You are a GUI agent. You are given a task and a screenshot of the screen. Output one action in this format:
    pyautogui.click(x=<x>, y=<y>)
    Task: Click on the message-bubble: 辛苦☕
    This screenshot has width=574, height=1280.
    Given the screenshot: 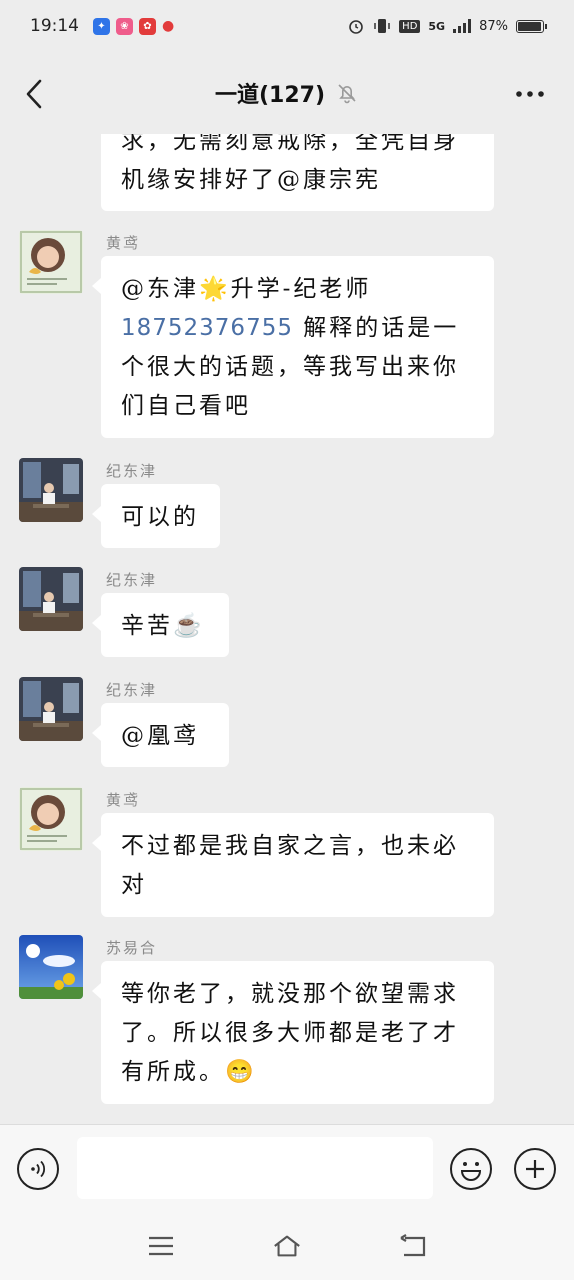 What is the action you would take?
    pyautogui.click(x=160, y=625)
    